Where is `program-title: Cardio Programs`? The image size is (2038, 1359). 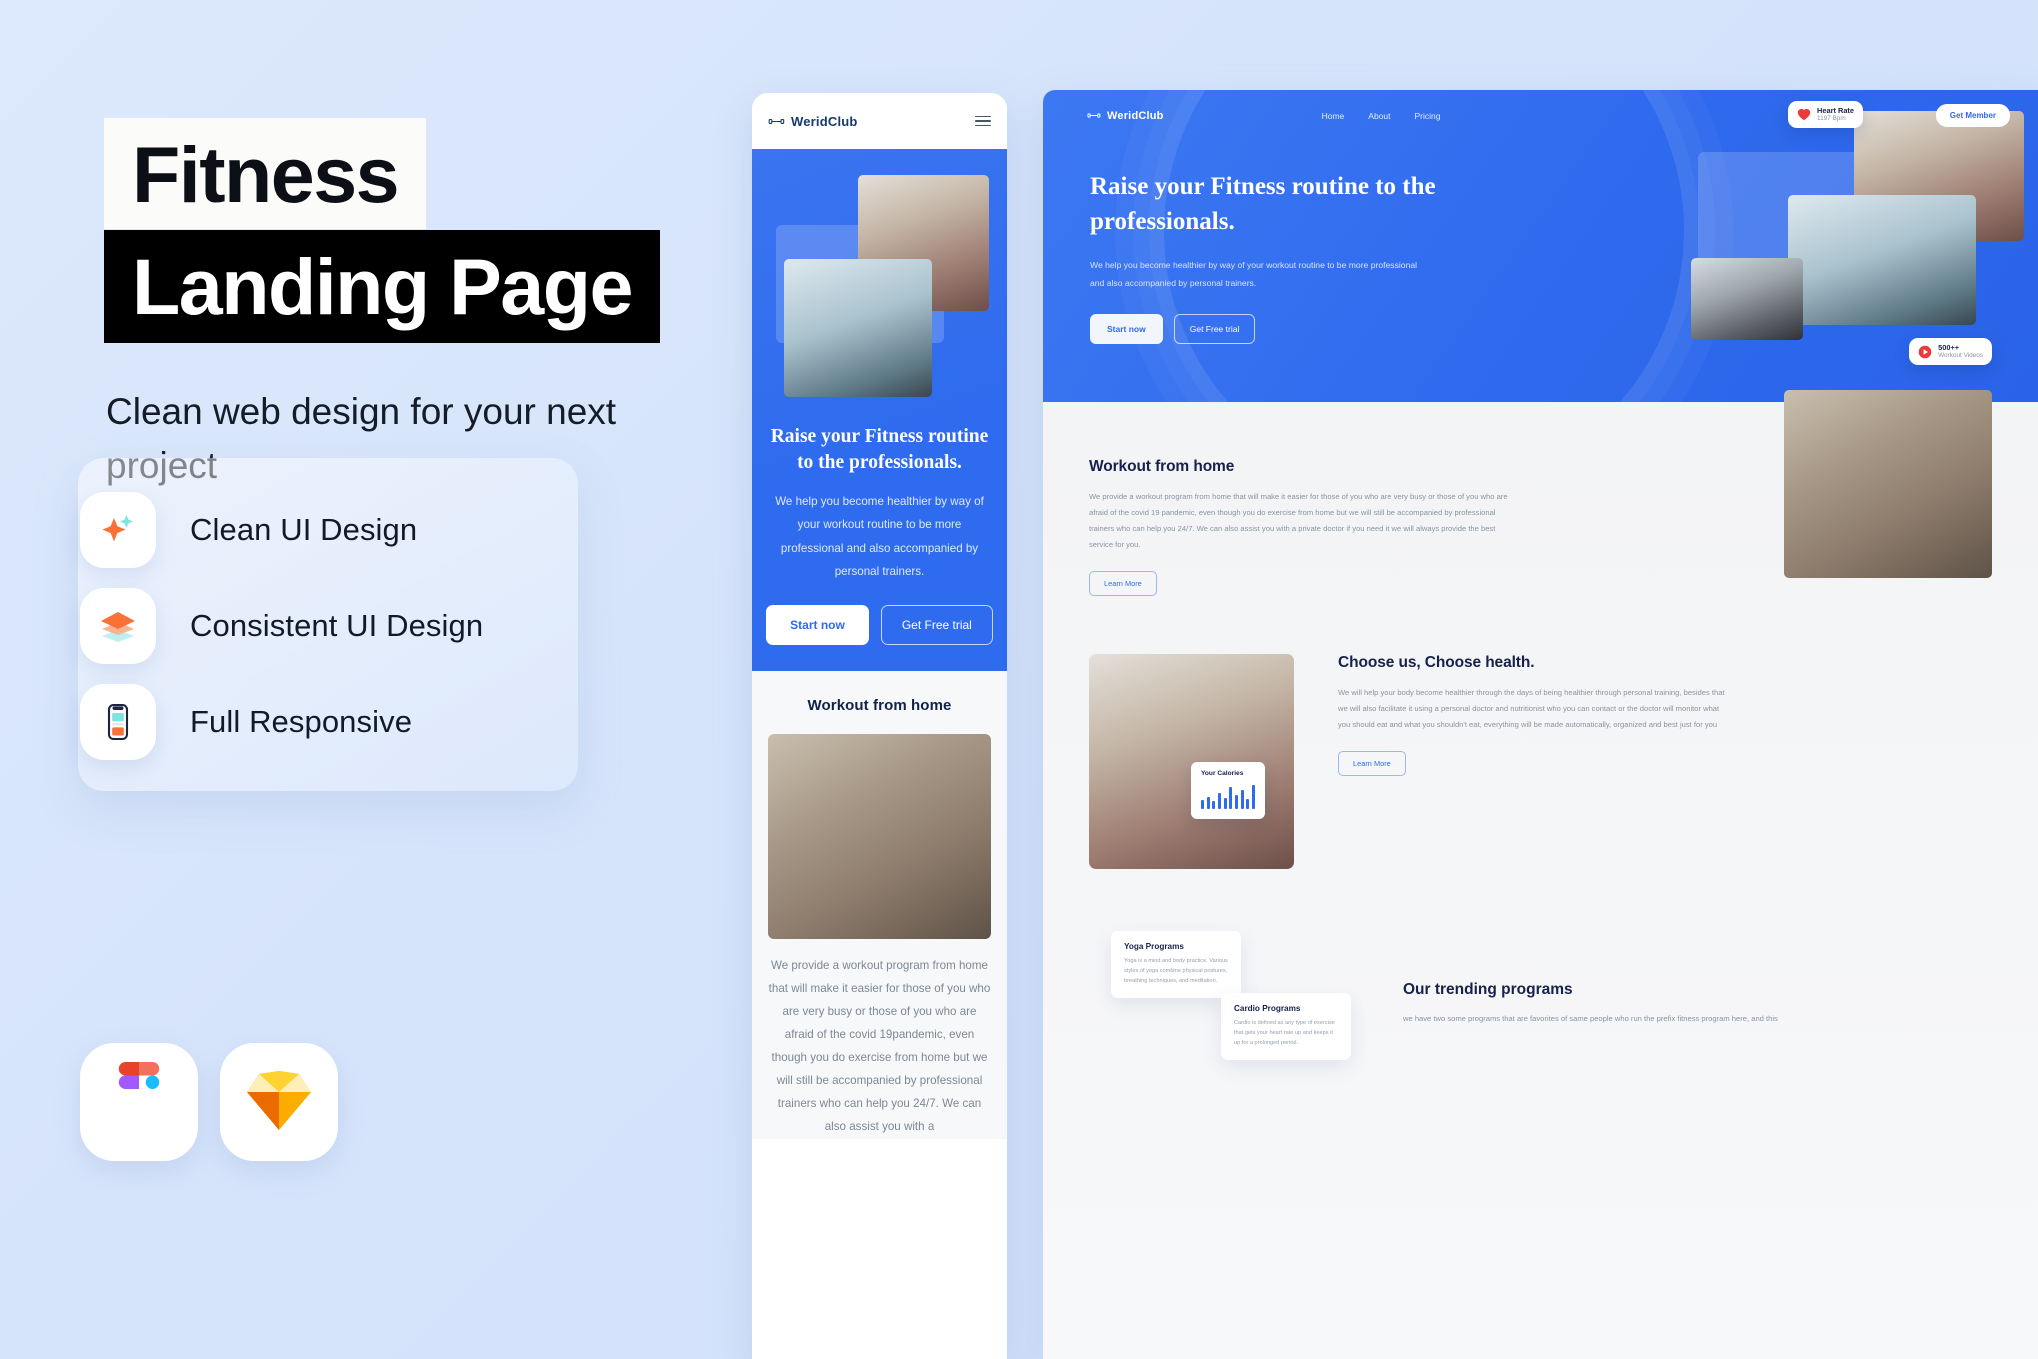 program-title: Cardio Programs is located at coordinates (1267, 1008).